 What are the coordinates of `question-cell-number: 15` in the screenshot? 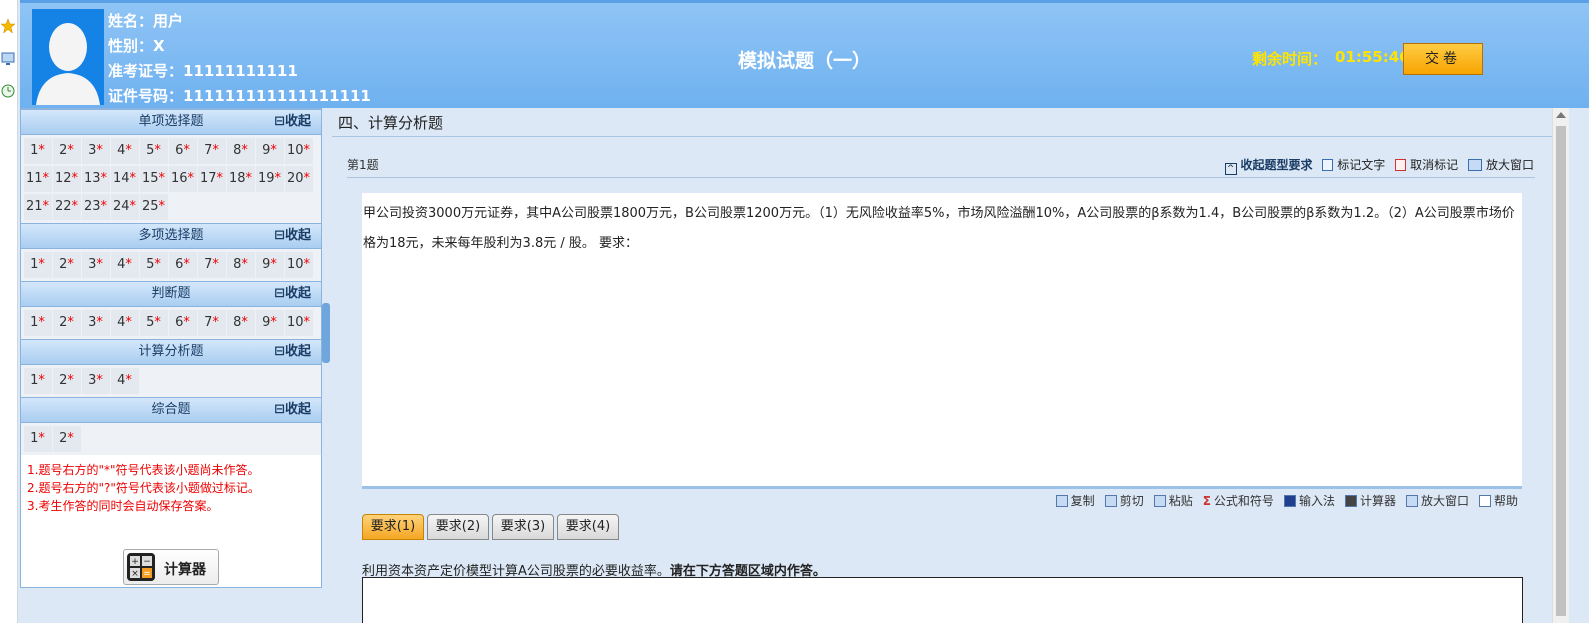 It's located at (150, 178).